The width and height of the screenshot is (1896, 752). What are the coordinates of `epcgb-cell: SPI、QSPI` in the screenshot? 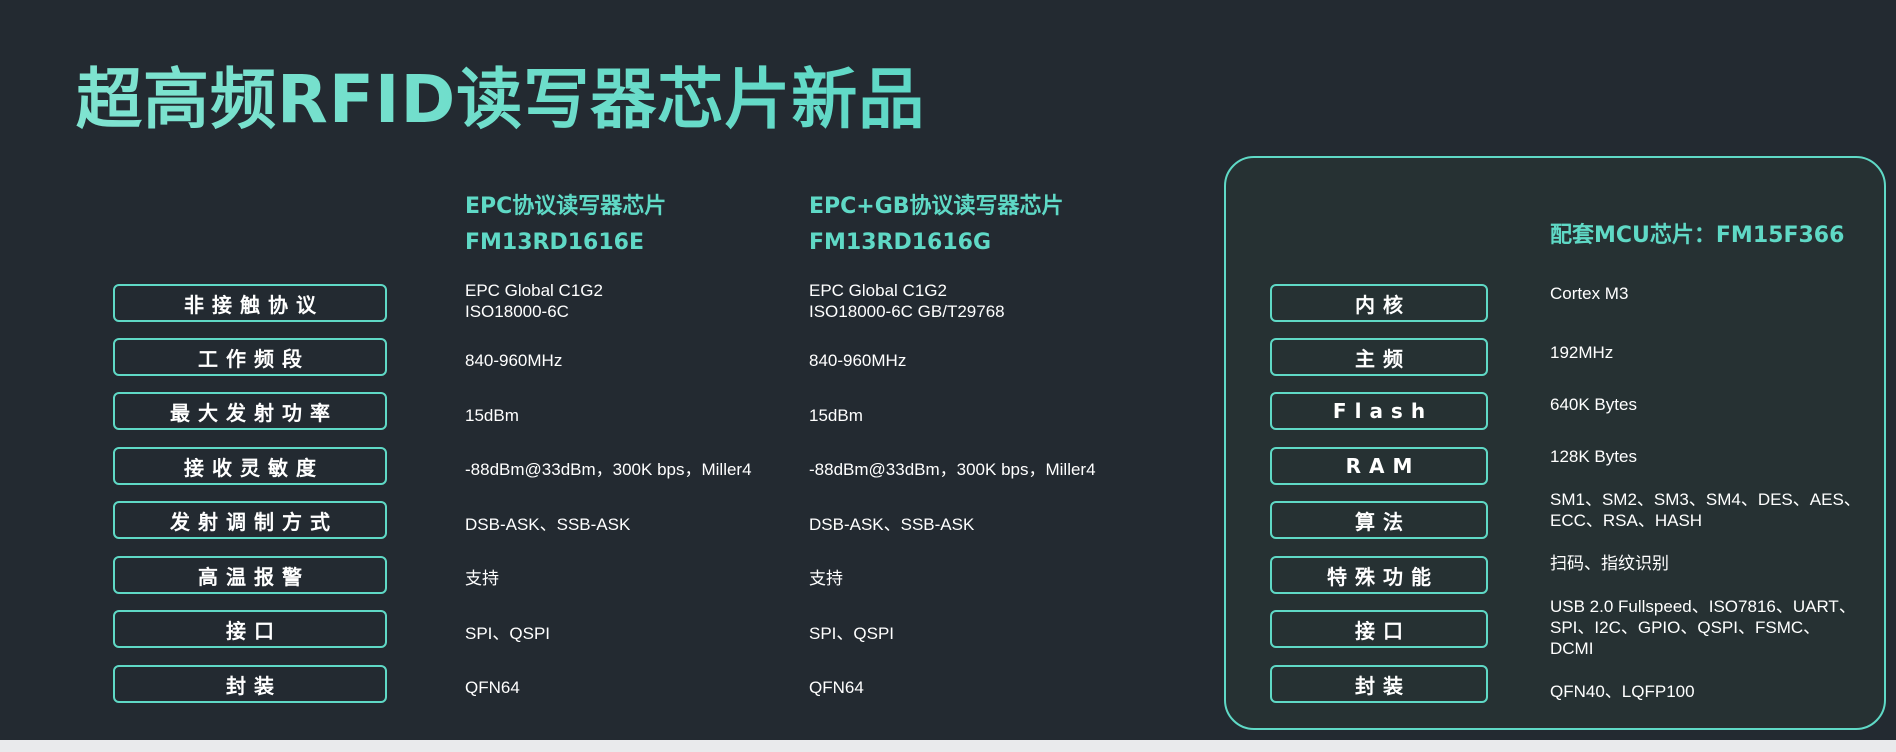 It's located at (852, 633).